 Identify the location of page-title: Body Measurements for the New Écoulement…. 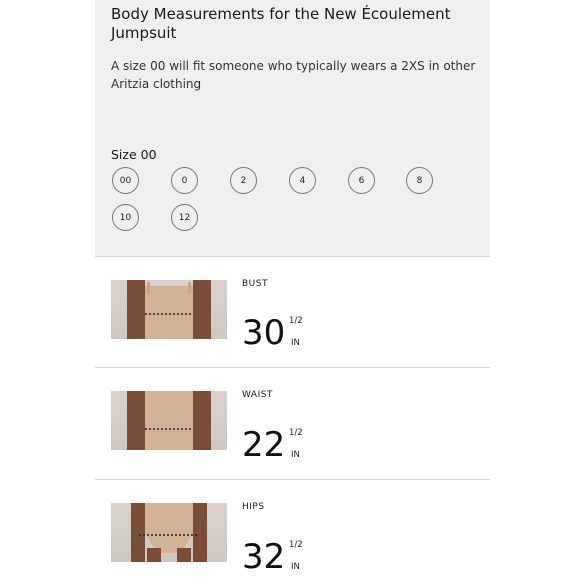
(281, 23).